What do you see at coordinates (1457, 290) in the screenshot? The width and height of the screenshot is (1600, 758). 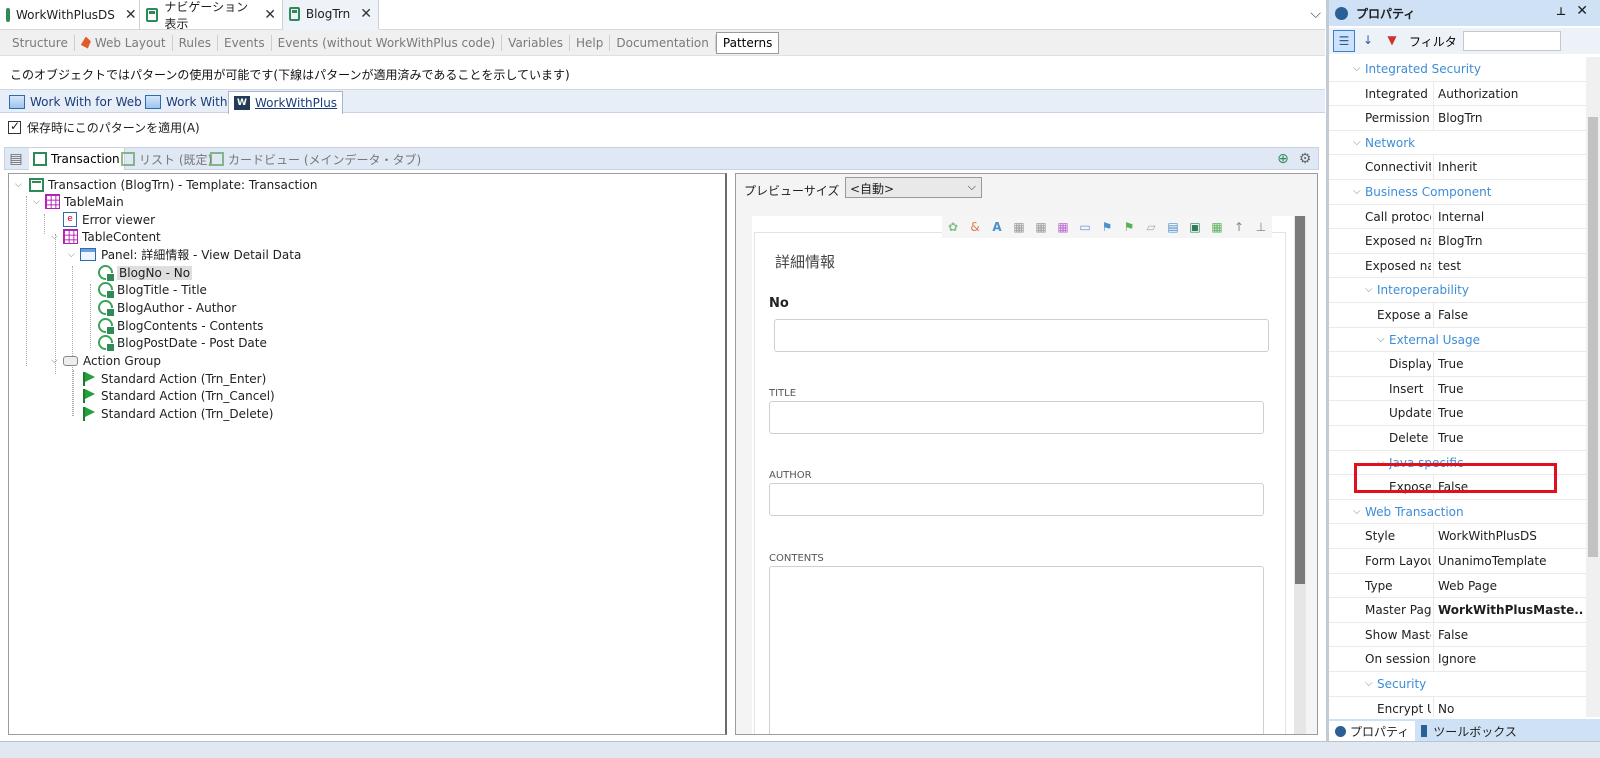 I see `property-category: ⌵ Interoperability` at bounding box center [1457, 290].